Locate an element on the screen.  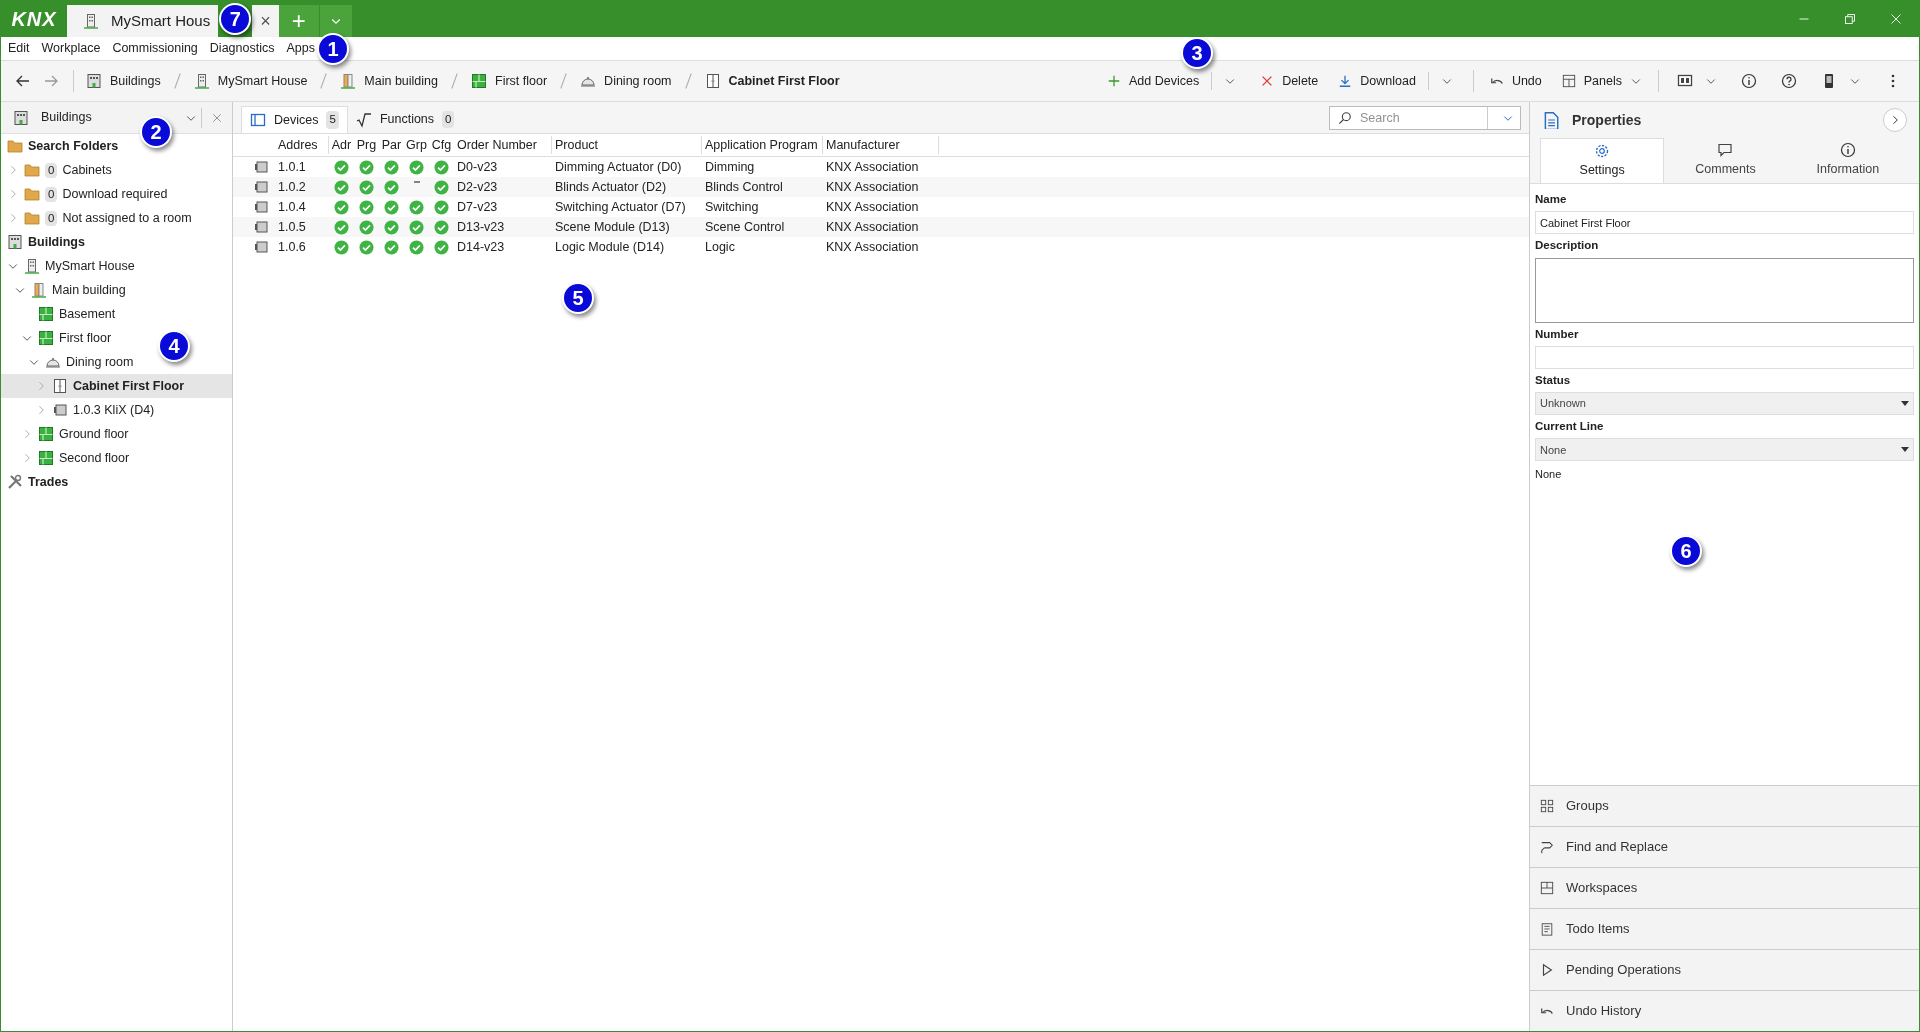
column-header: Application Program is located at coordinates (762, 145).